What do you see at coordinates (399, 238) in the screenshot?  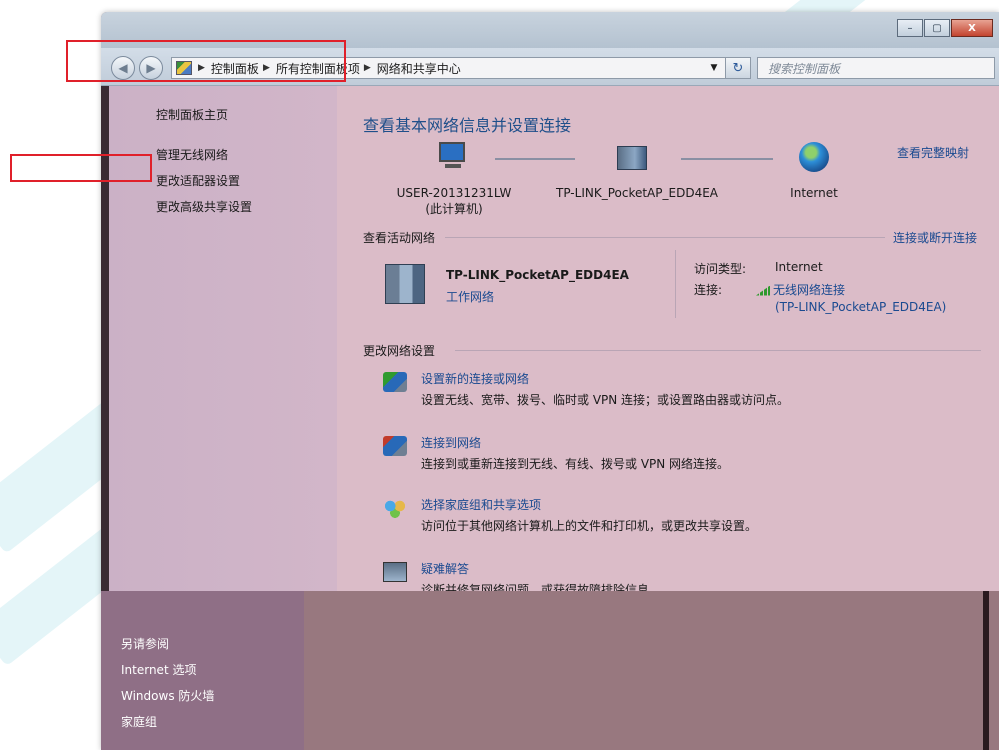 I see `active-networks-heading: 查看活动网络` at bounding box center [399, 238].